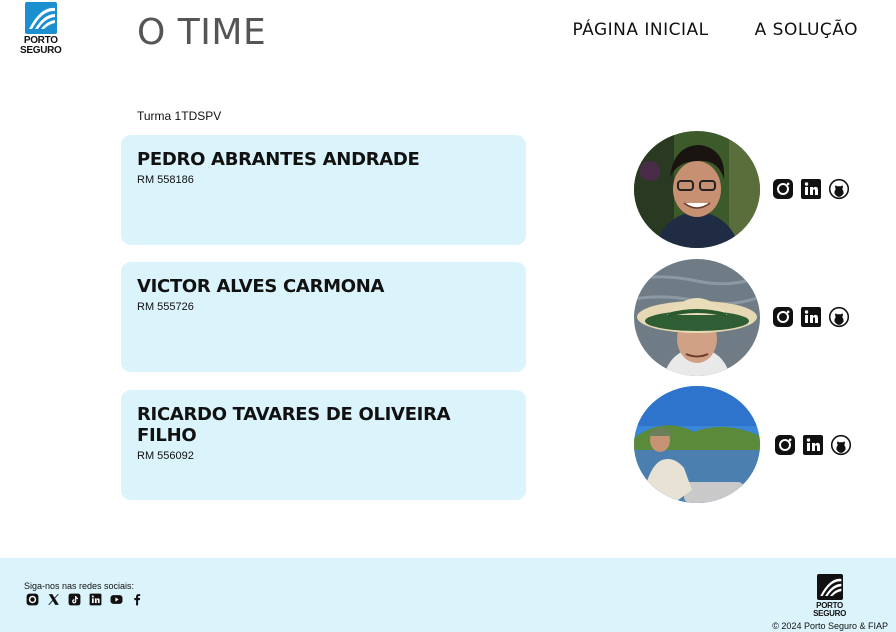  Describe the element at coordinates (137, 599) in the screenshot. I see `facebook-icon` at that location.